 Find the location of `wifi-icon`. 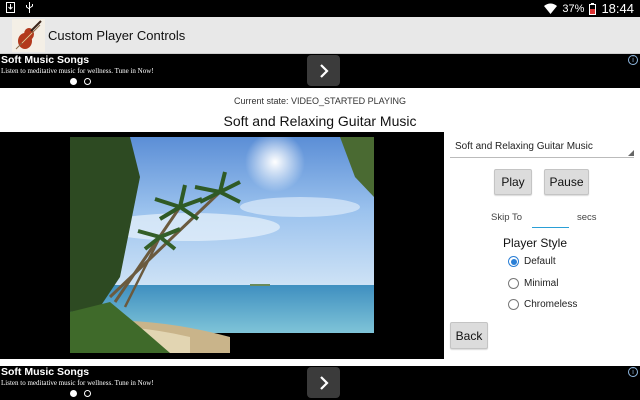

wifi-icon is located at coordinates (551, 8).